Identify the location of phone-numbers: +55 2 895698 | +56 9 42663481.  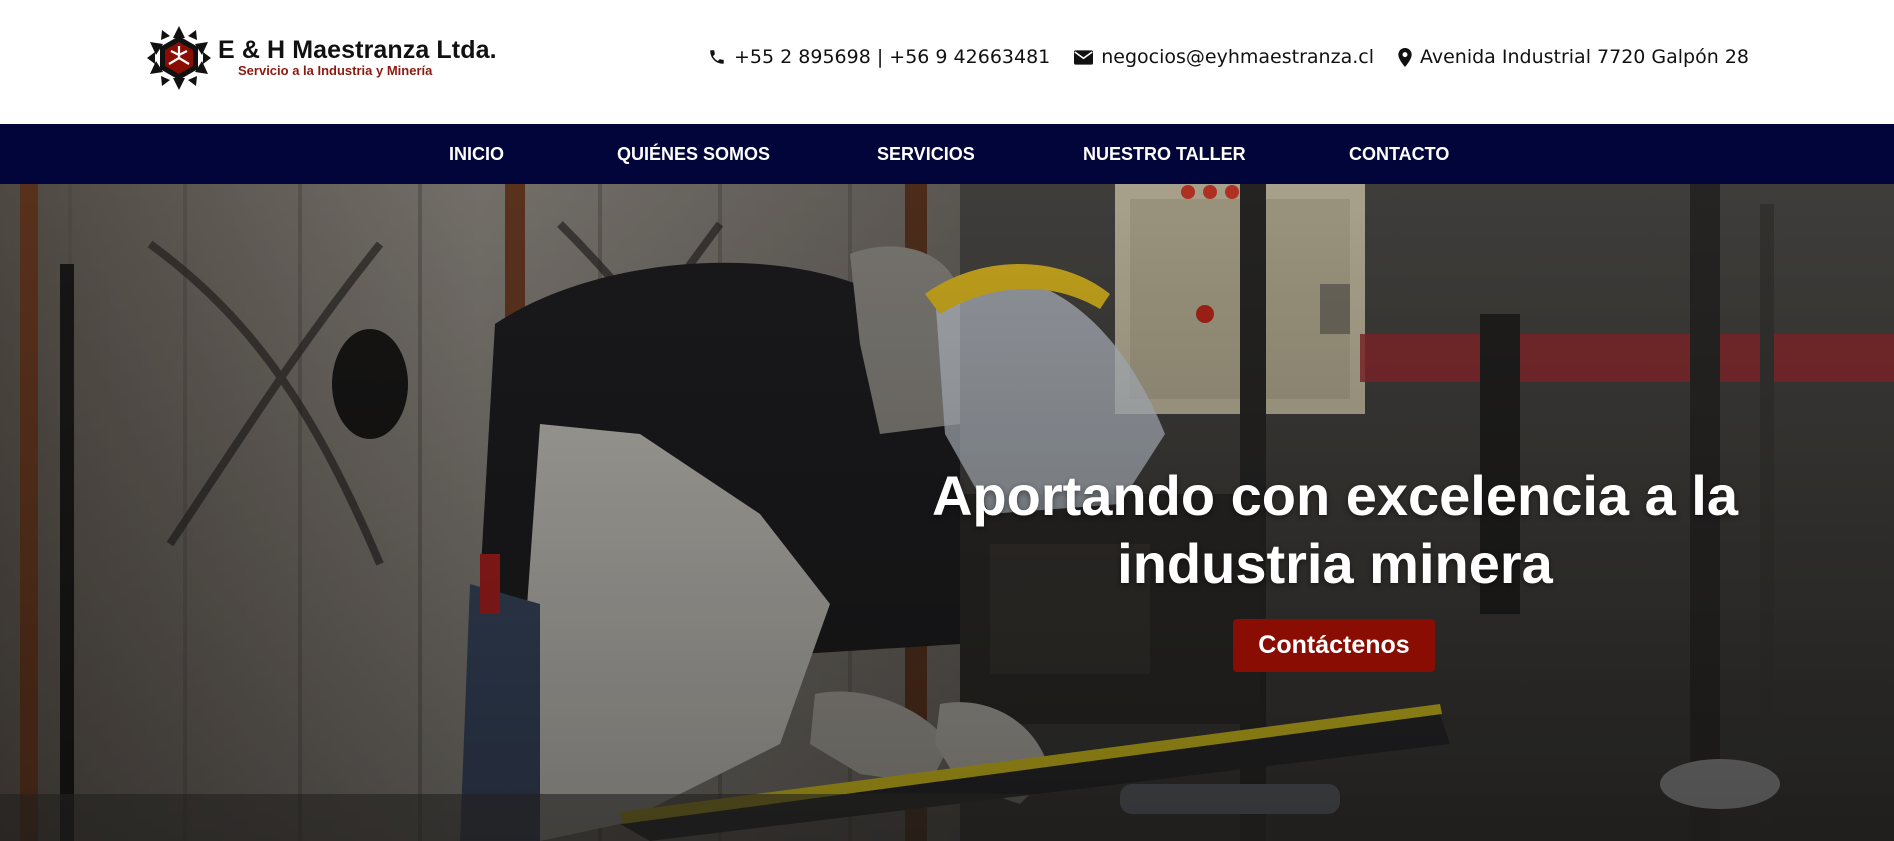
(892, 57).